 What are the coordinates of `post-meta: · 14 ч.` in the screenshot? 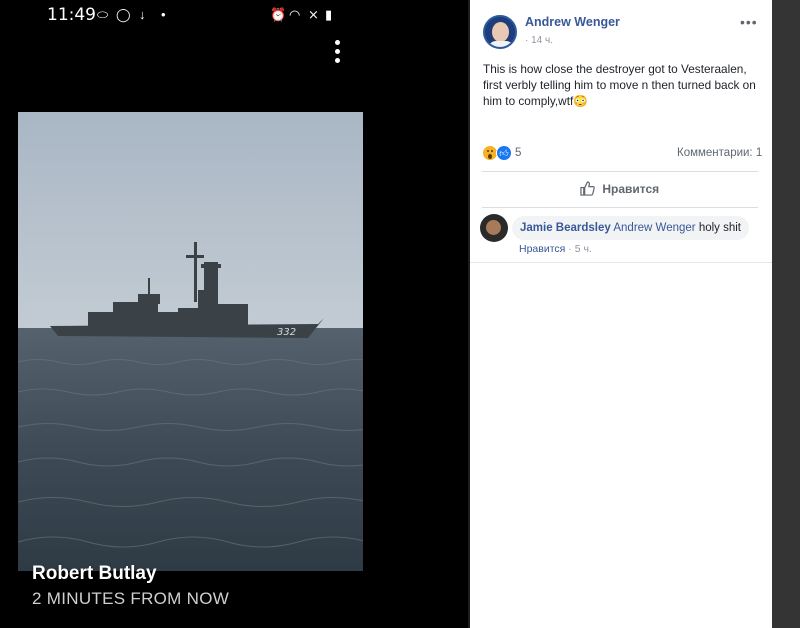 It's located at (539, 40).